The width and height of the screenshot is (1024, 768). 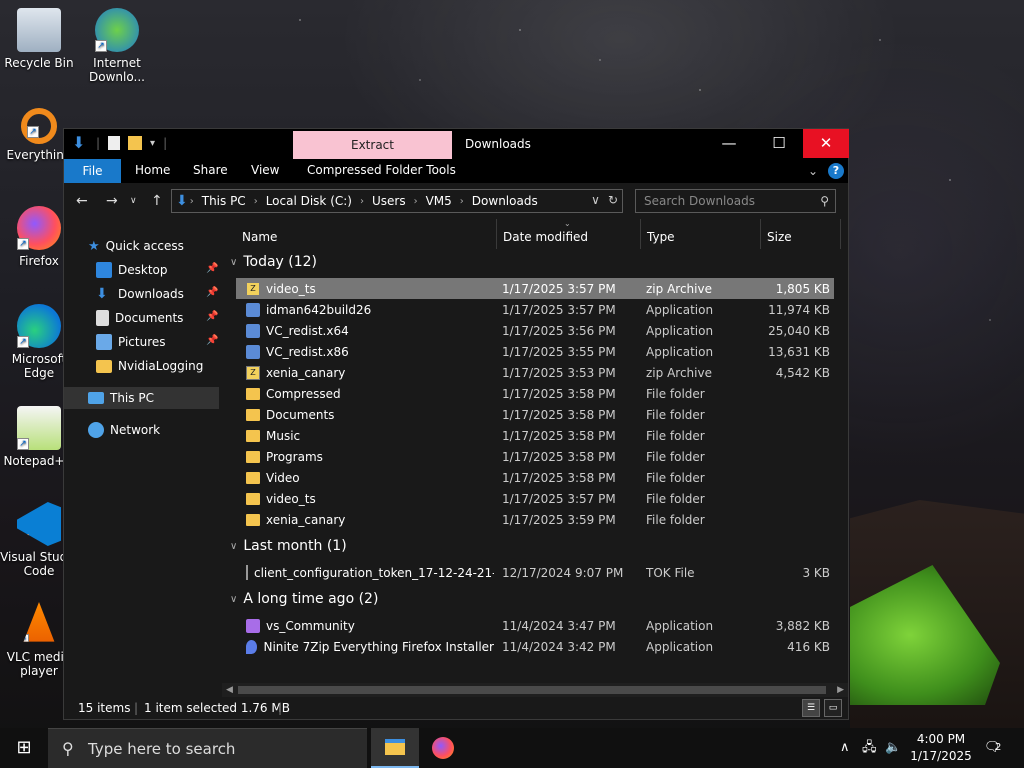 What do you see at coordinates (291, 498) in the screenshot?
I see `file-name: video_ts` at bounding box center [291, 498].